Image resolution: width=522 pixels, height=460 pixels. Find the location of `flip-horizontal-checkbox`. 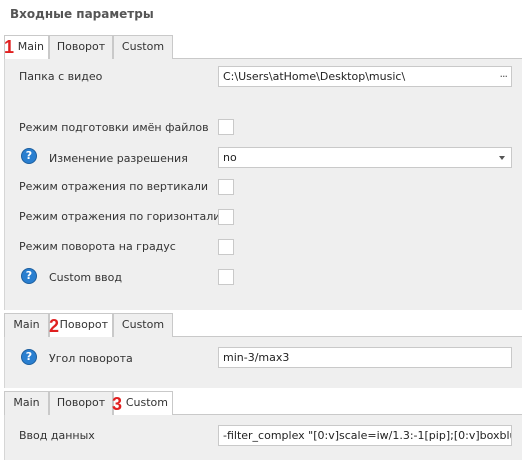

flip-horizontal-checkbox is located at coordinates (226, 217).